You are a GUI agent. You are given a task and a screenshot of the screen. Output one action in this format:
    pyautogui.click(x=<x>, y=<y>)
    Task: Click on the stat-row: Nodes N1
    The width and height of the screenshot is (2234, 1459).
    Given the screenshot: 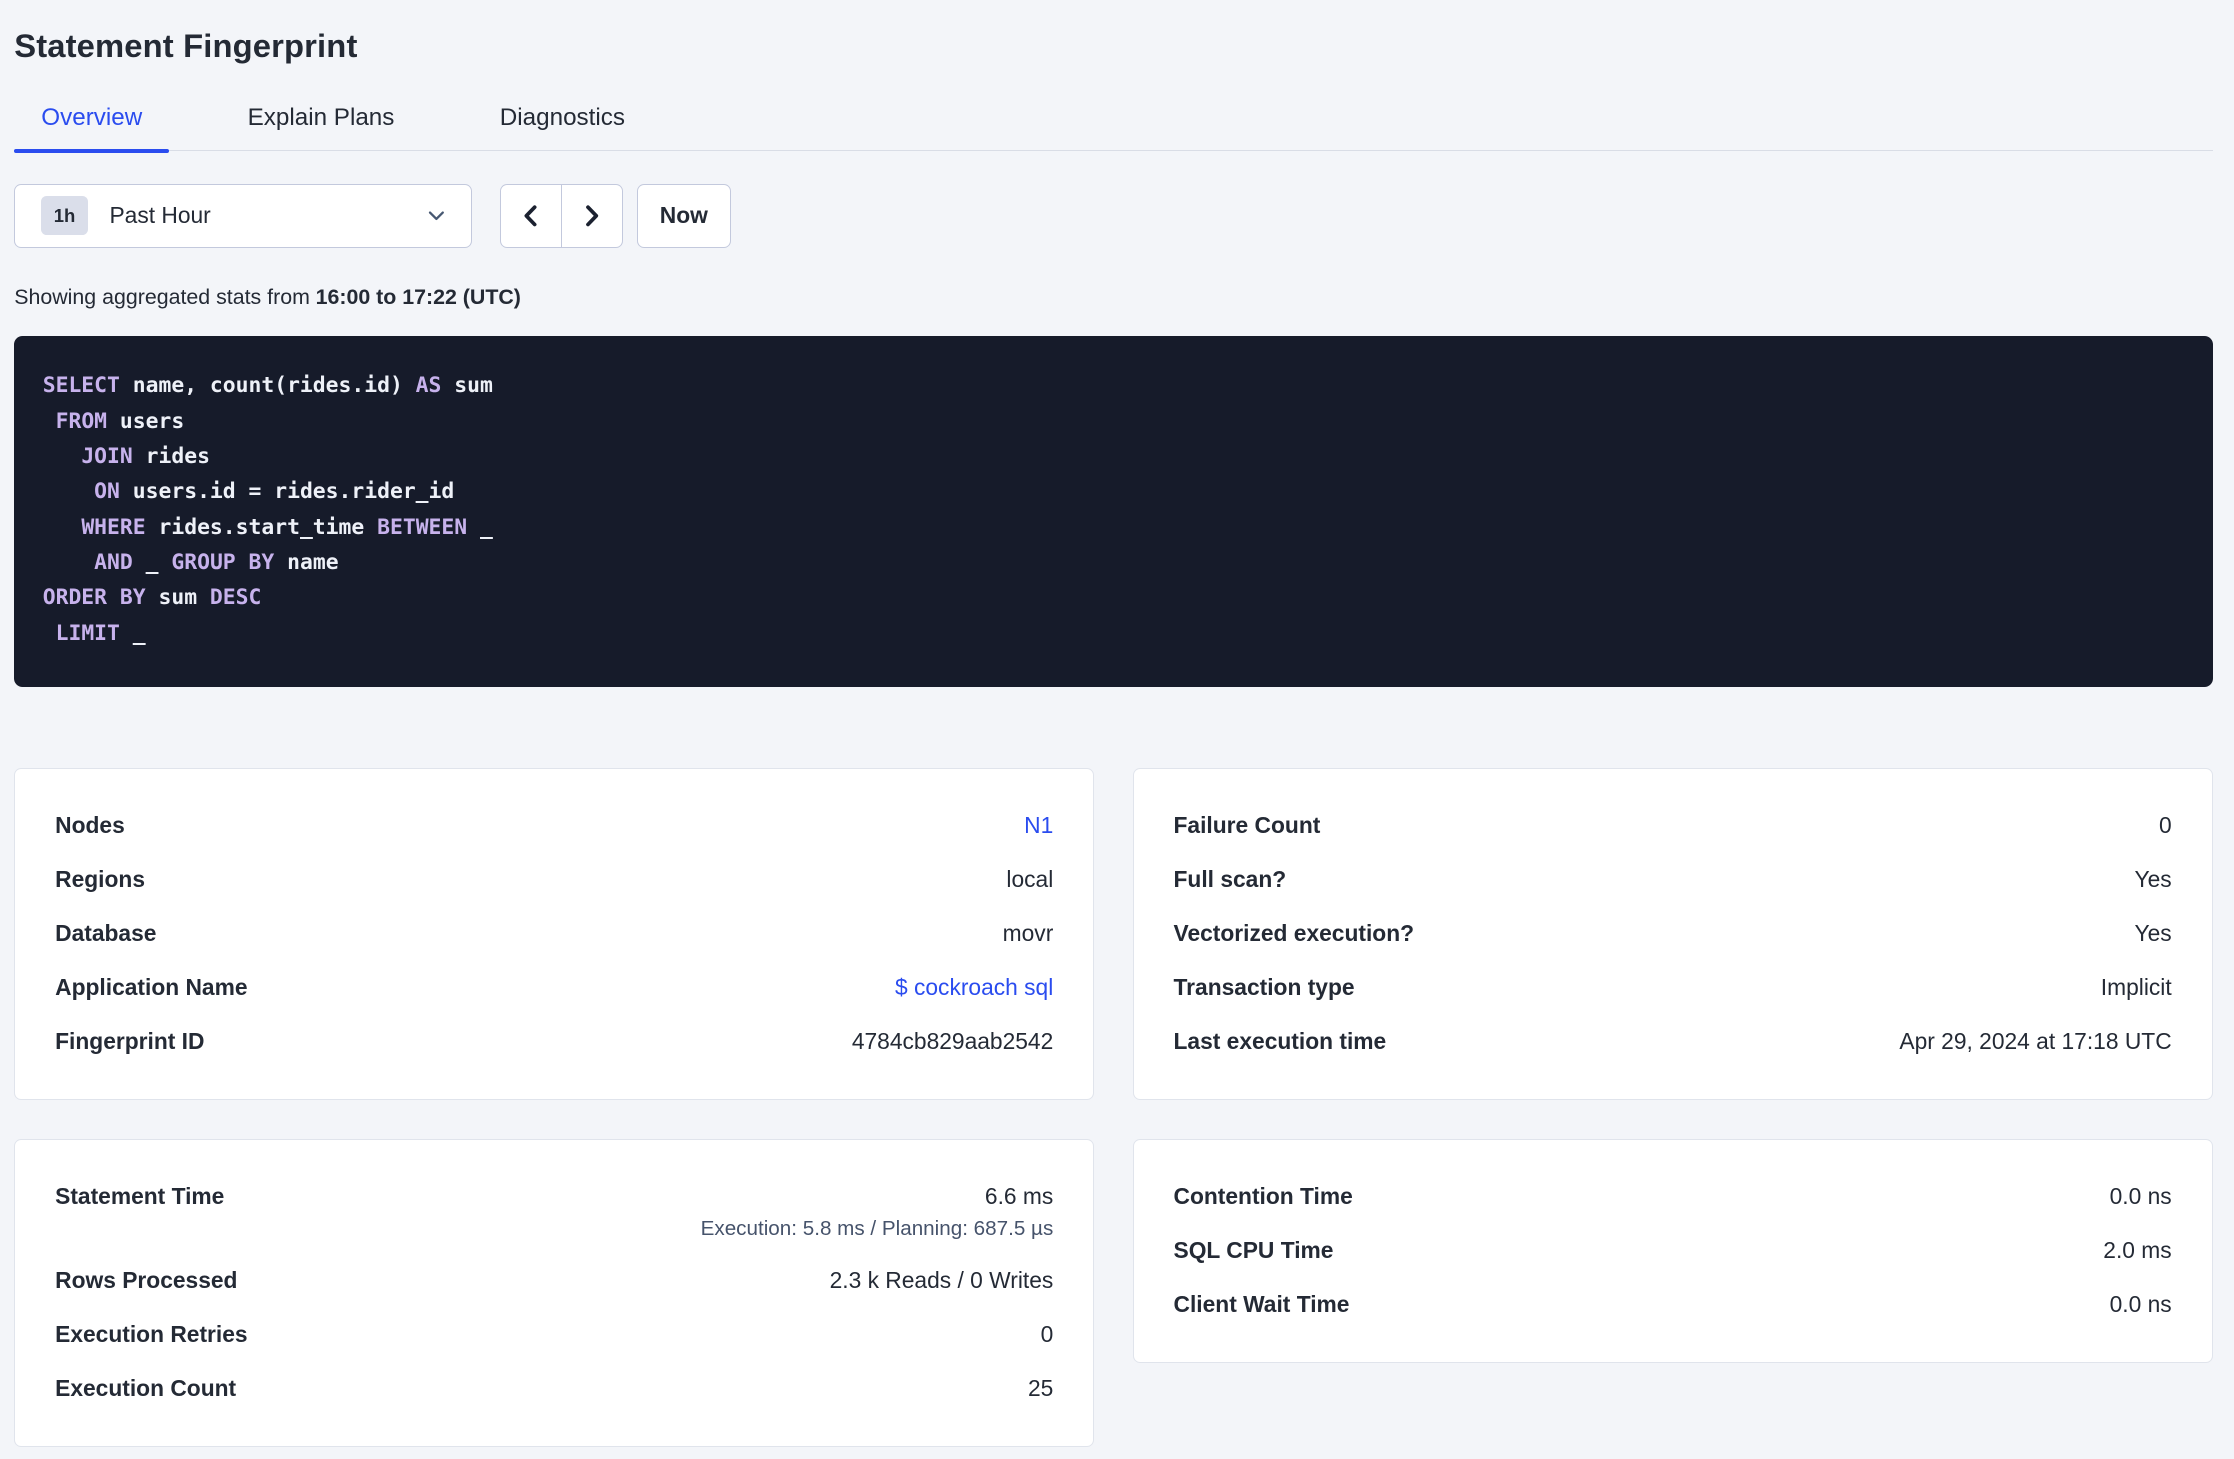 What is the action you would take?
    pyautogui.click(x=554, y=826)
    